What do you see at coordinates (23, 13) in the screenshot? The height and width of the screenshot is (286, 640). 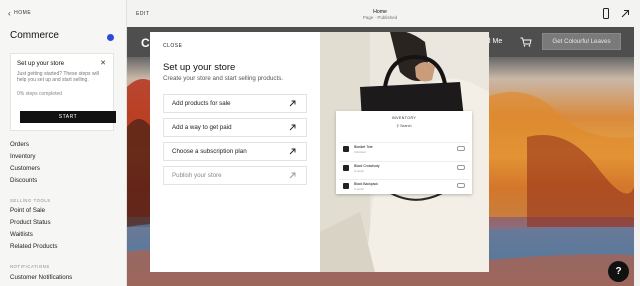 I see `back-home-label: HOME` at bounding box center [23, 13].